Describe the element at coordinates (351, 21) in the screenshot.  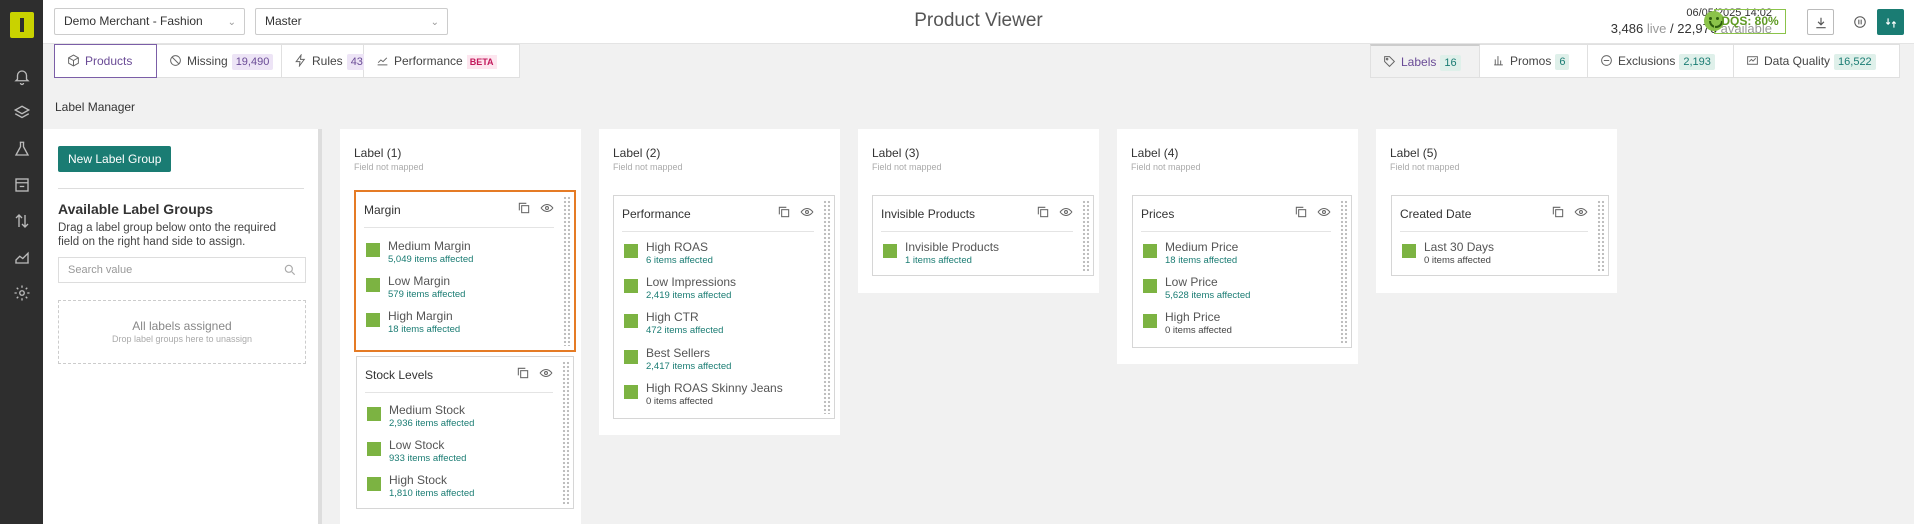
I see `feed-select: Master ⌄` at that location.